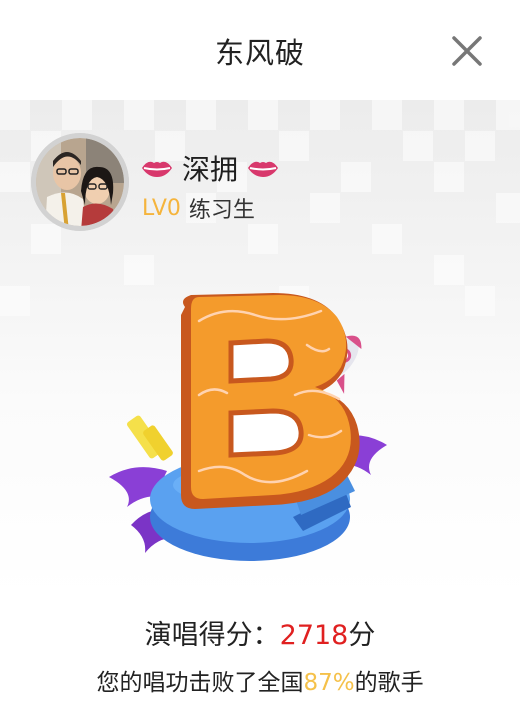 The width and height of the screenshot is (520, 720). I want to click on close-icon, so click(467, 51).